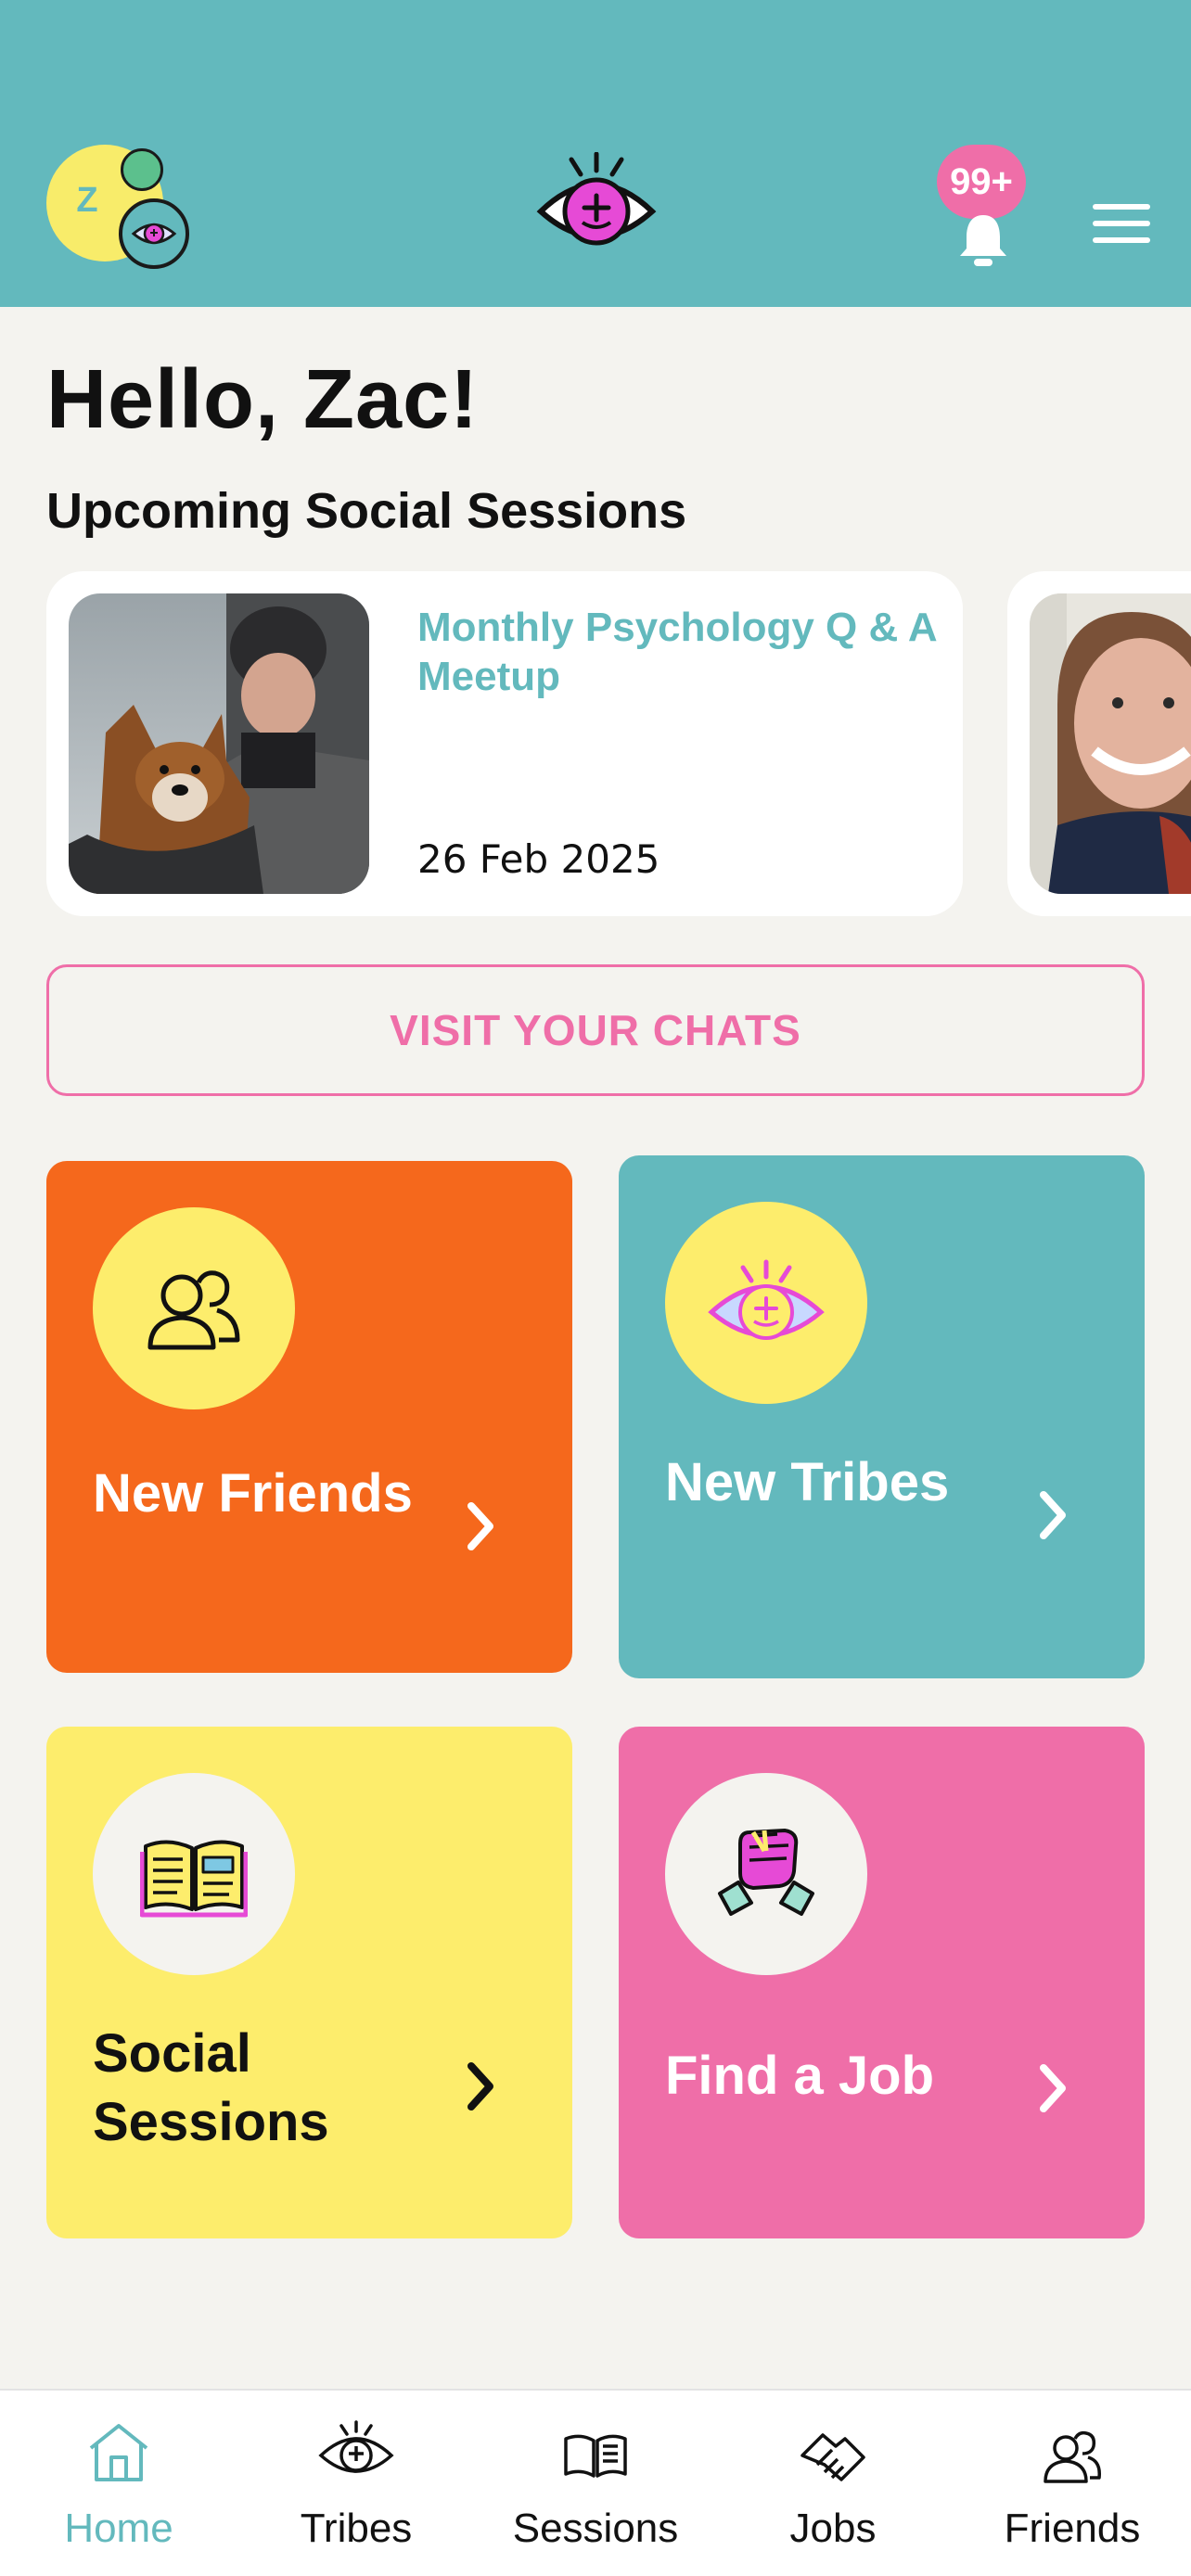 The height and width of the screenshot is (2576, 1191). I want to click on greeting-title: Hello, Zac!, so click(263, 400).